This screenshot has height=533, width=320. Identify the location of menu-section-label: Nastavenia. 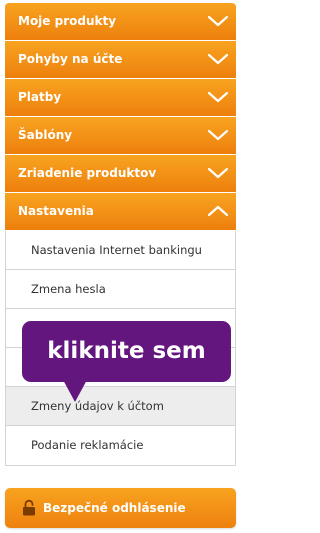
(56, 211).